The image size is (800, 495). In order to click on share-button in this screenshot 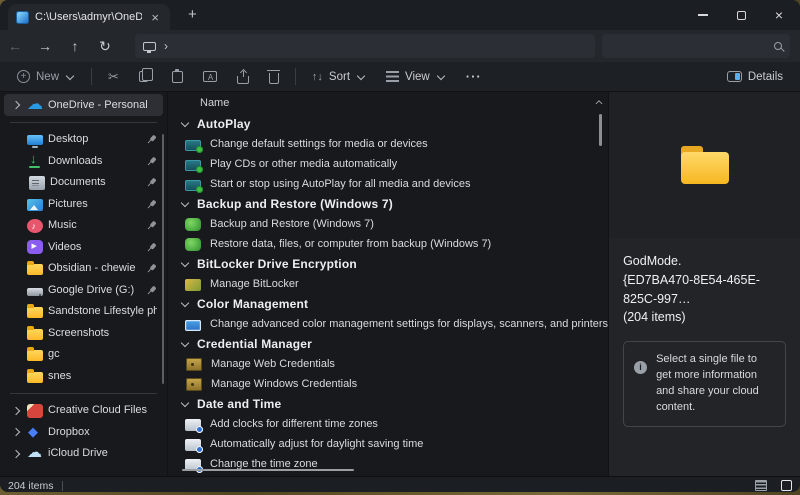, I will do `click(243, 77)`.